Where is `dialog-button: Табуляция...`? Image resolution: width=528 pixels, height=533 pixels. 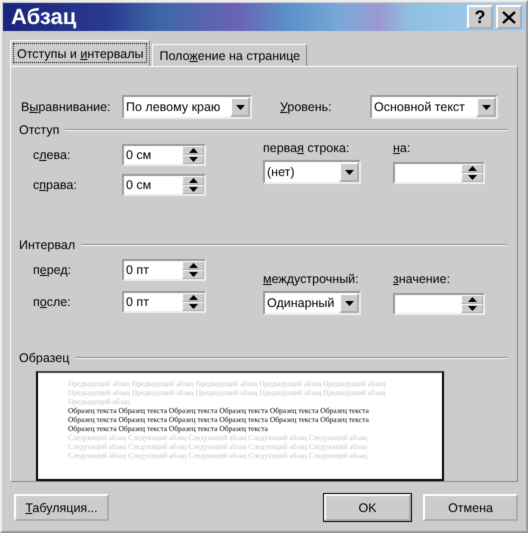
dialog-button: Табуляция... is located at coordinates (61, 507).